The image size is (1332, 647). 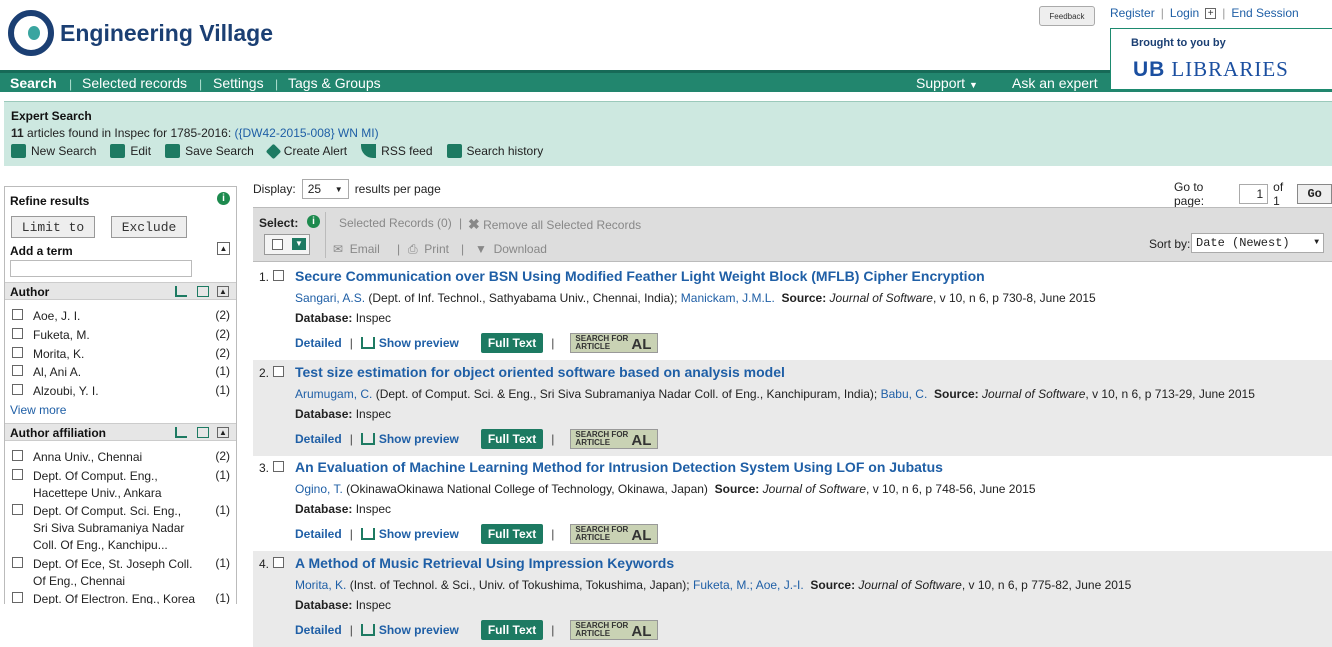 I want to click on remove-all-button: ✖ Remove all Selected Records, so click(x=554, y=224).